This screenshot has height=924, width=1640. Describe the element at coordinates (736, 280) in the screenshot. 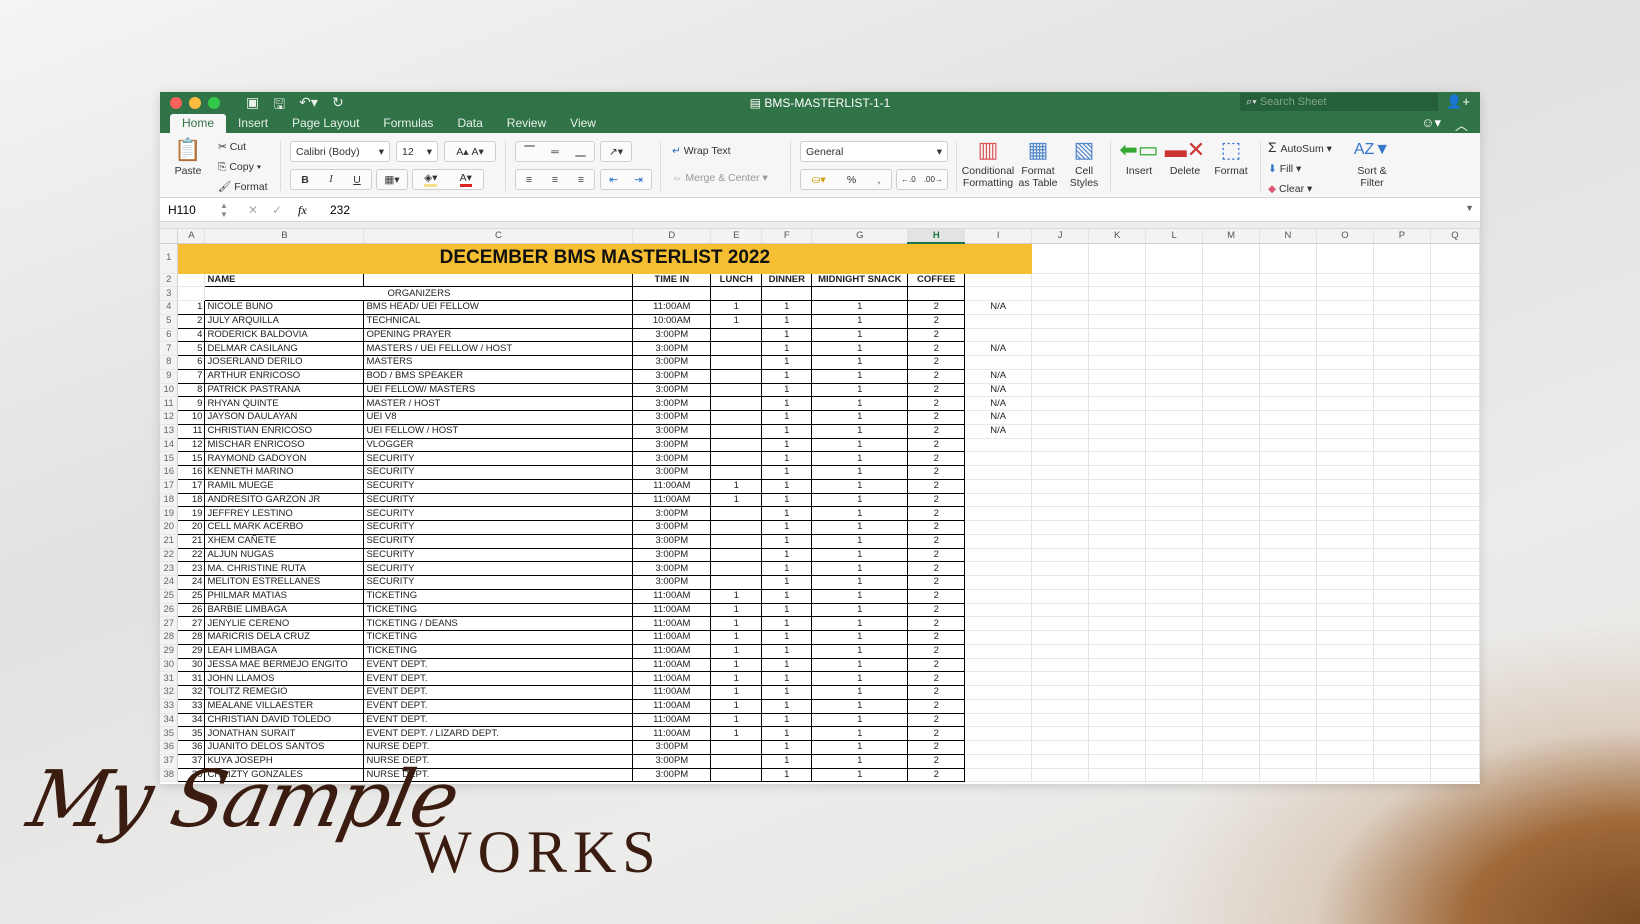

I see `header-lunch: LUNCH` at that location.